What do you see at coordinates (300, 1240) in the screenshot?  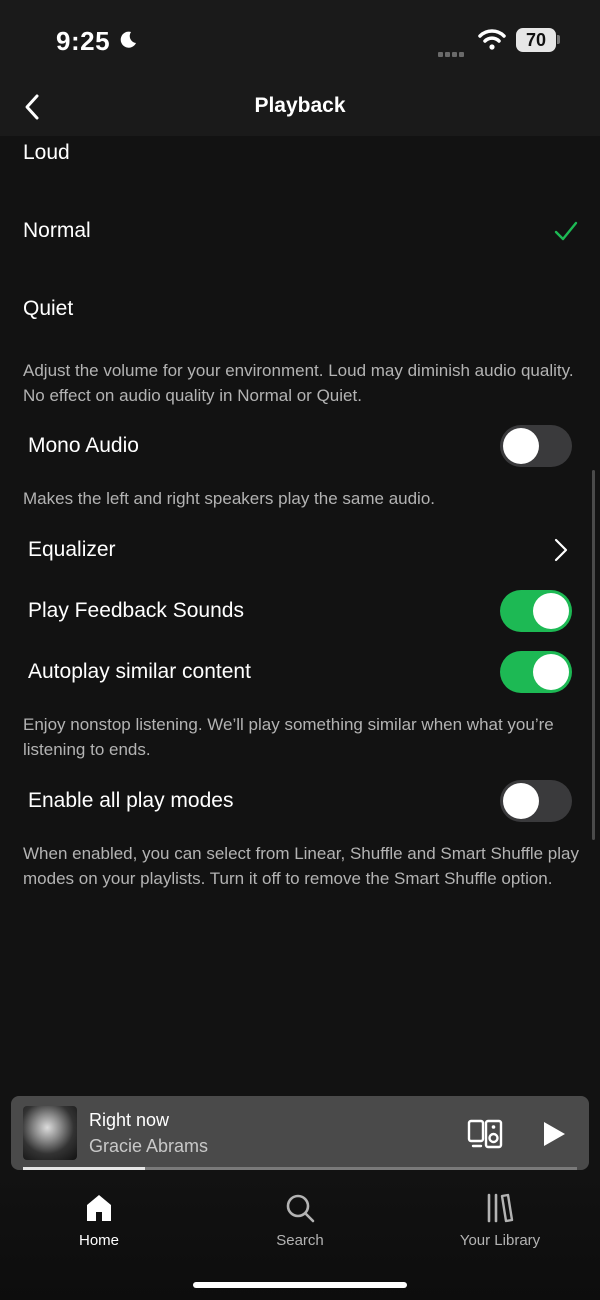 I see `nav-search-label: Search` at bounding box center [300, 1240].